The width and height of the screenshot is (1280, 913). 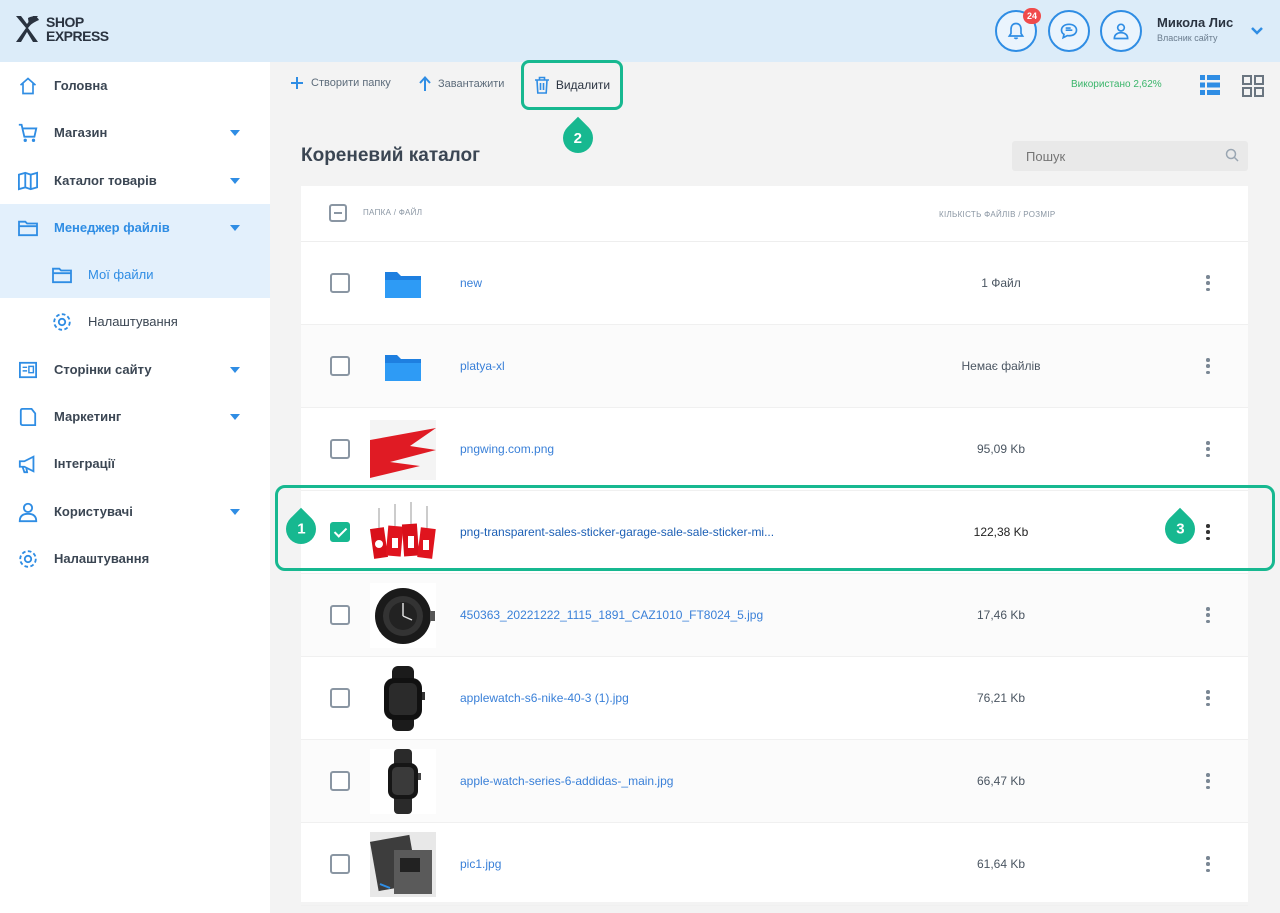 I want to click on sidebar-item-label: Налаштування, so click(x=133, y=321).